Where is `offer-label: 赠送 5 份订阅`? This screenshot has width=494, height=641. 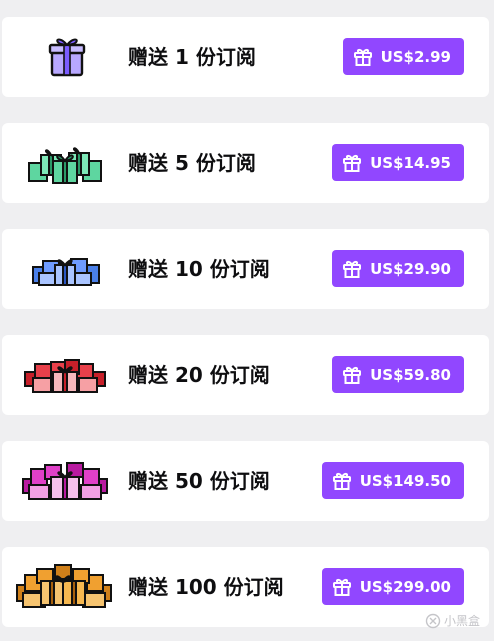
offer-label: 赠送 5 份订阅 is located at coordinates (192, 163).